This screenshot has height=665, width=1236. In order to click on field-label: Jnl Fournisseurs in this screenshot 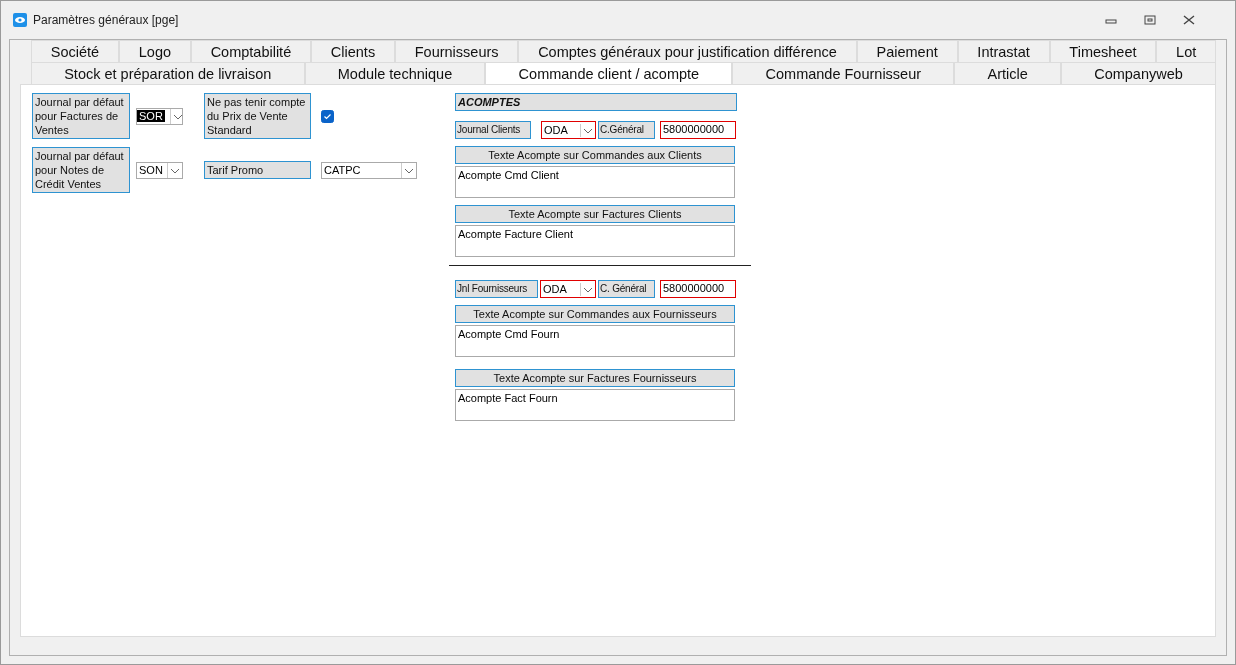, I will do `click(496, 289)`.